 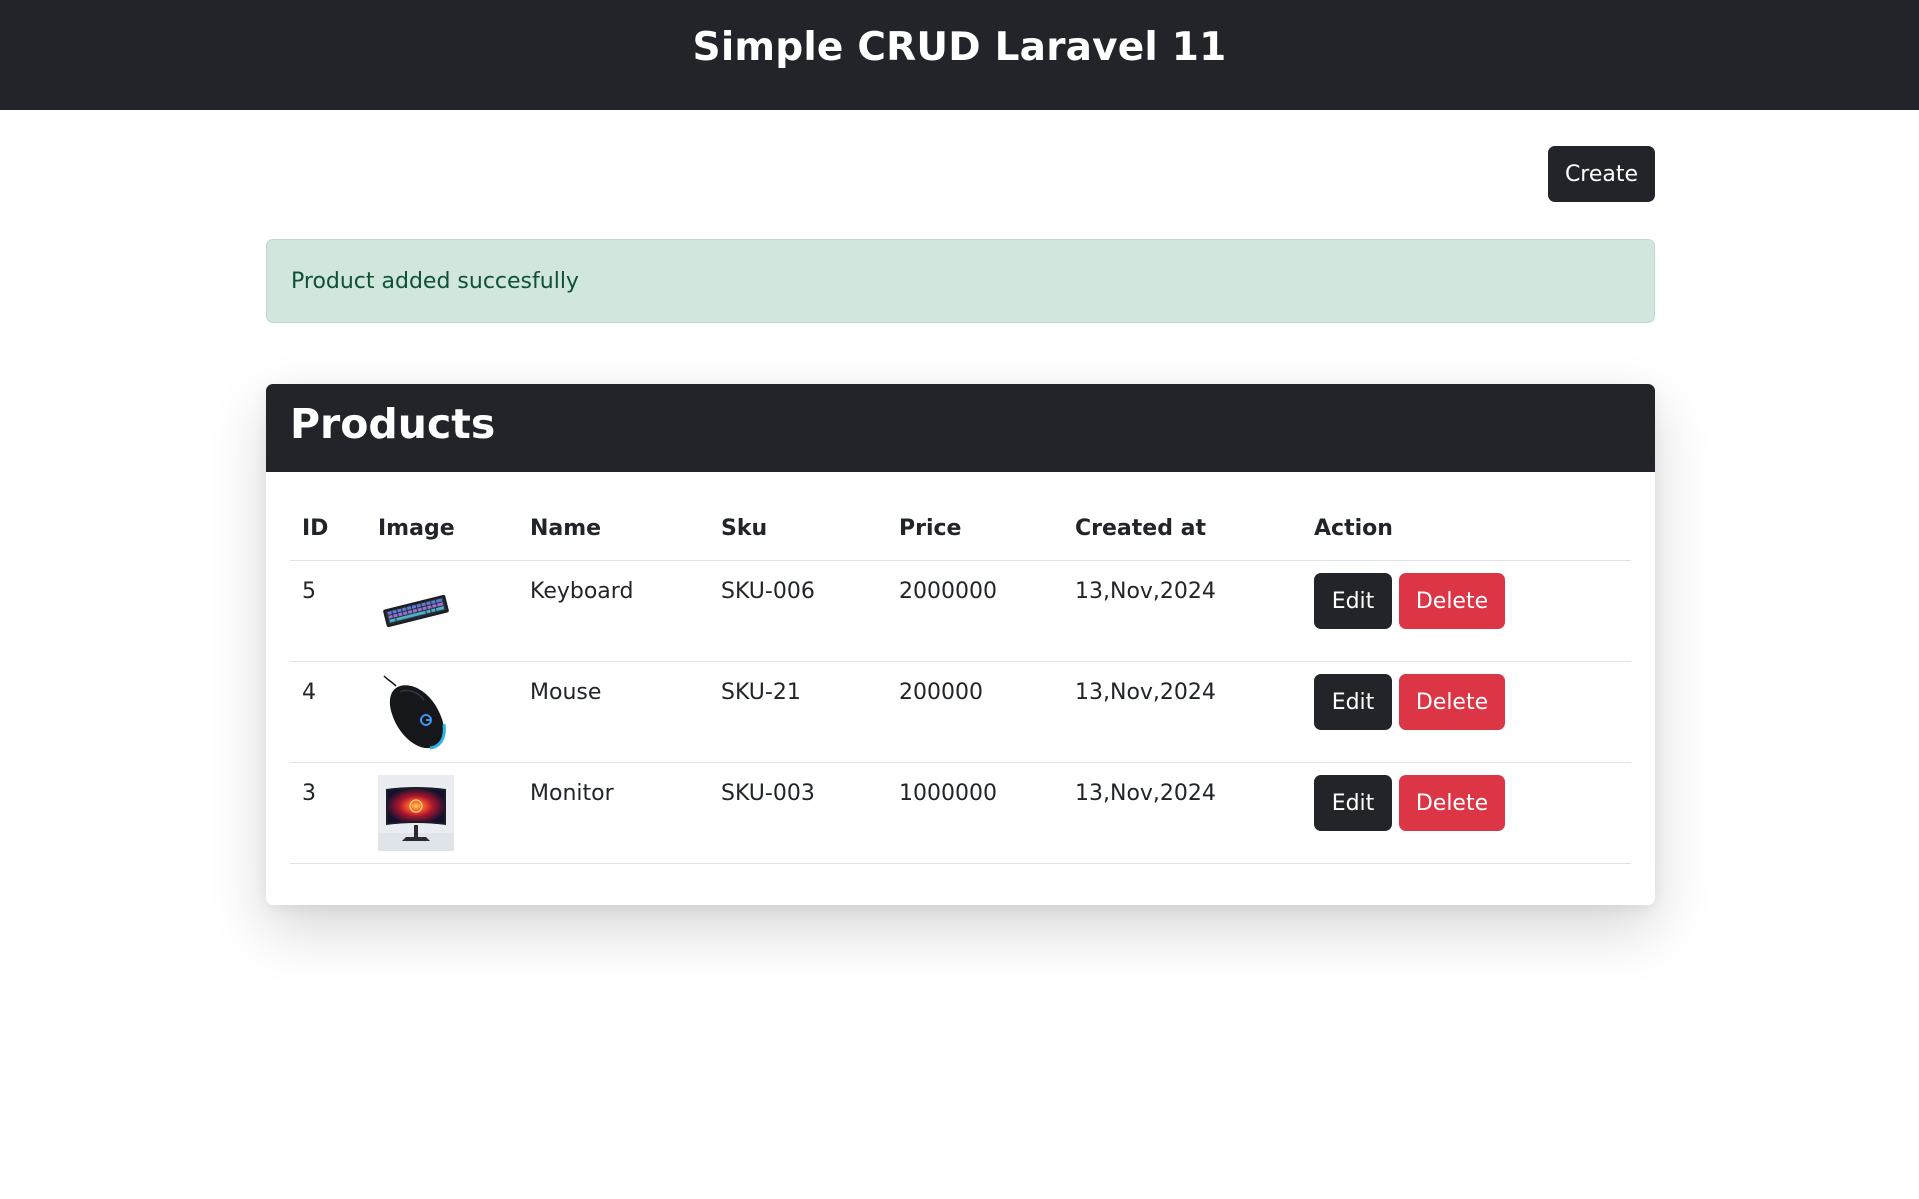 What do you see at coordinates (975, 528) in the screenshot?
I see `column-header-price: Price` at bounding box center [975, 528].